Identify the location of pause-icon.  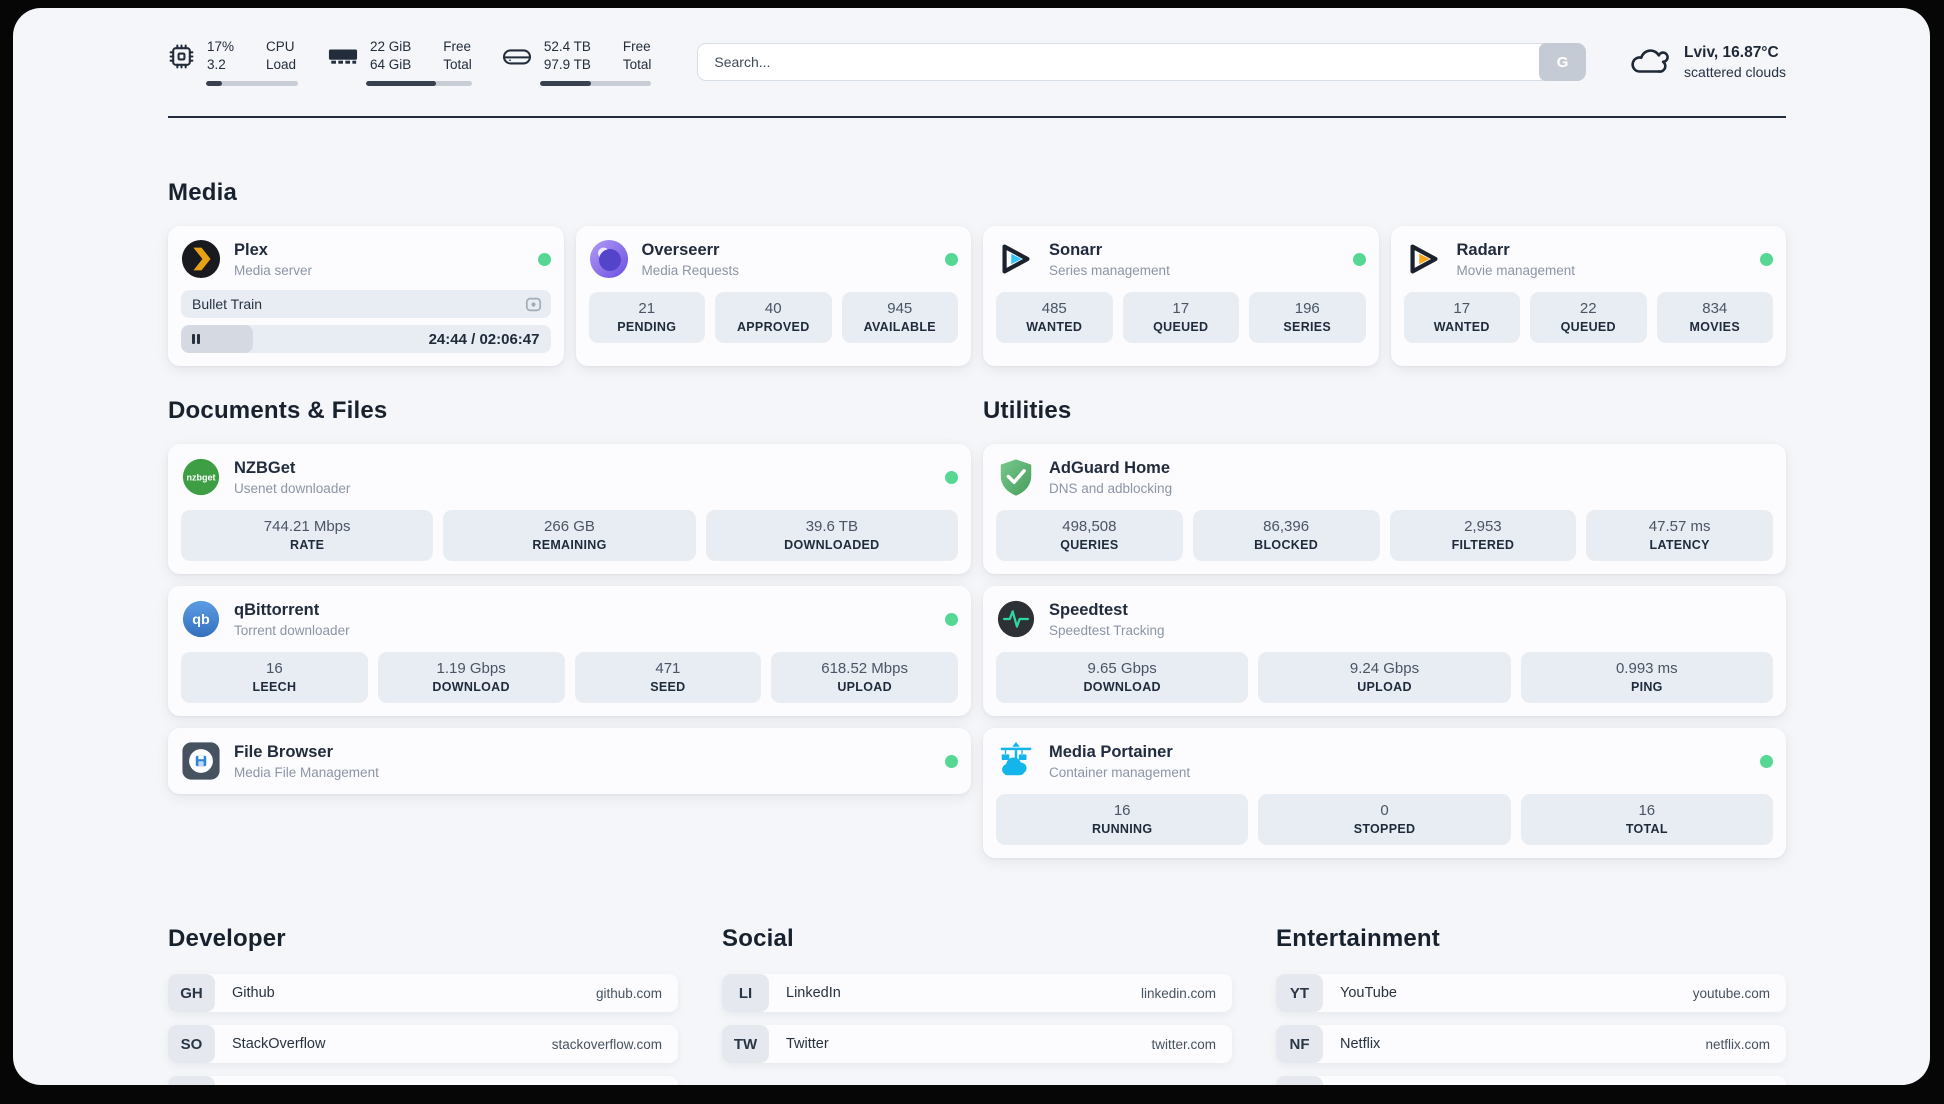
(196, 339).